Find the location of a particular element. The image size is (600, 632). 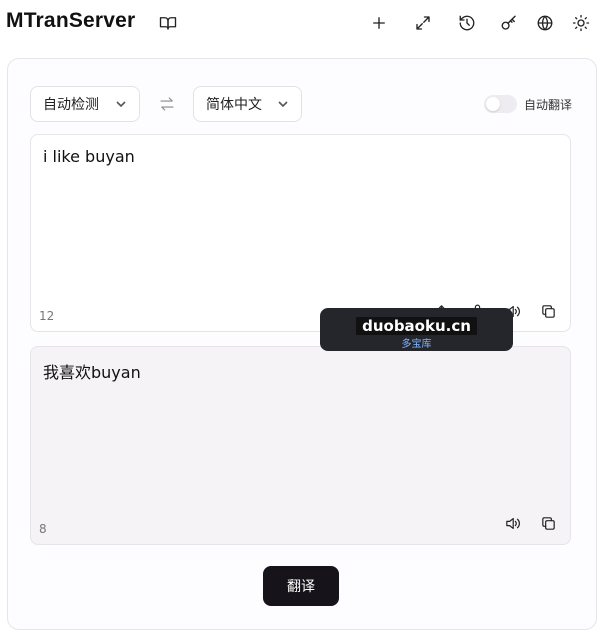

sun-icon is located at coordinates (581, 23).